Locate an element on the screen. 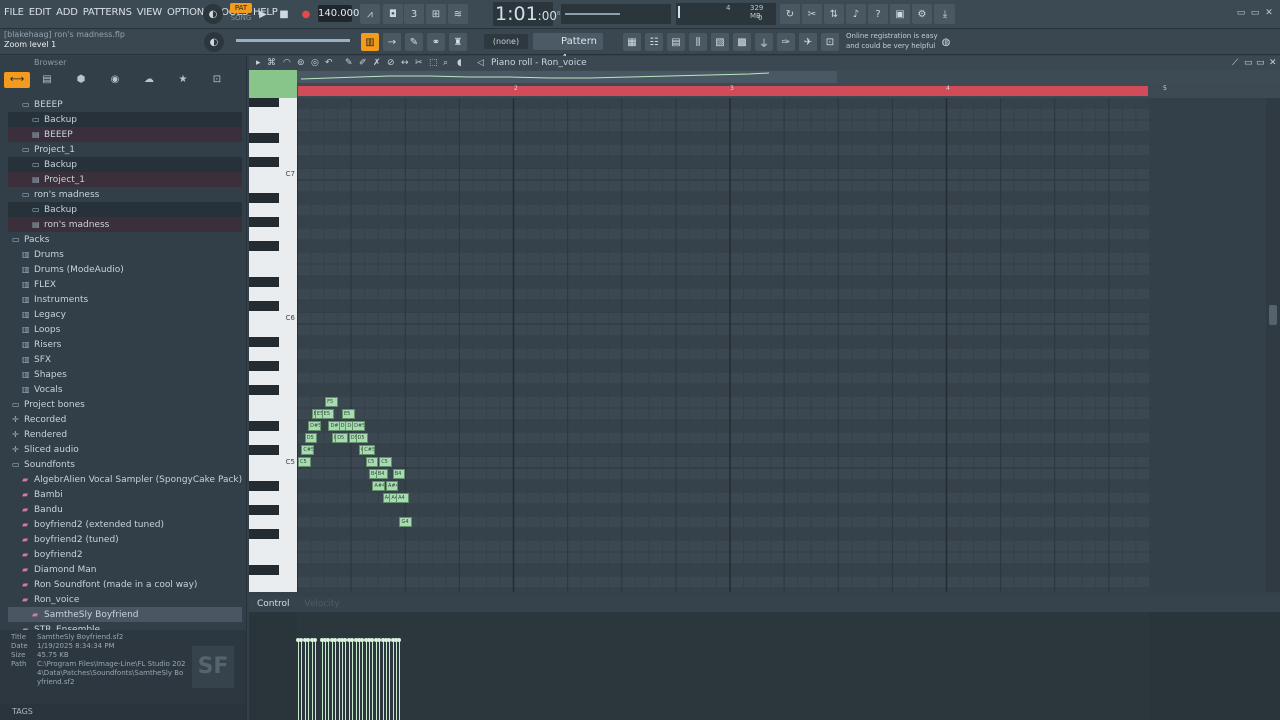 This screenshot has height=720, width=1280. menu-add: ADD is located at coordinates (67, 12).